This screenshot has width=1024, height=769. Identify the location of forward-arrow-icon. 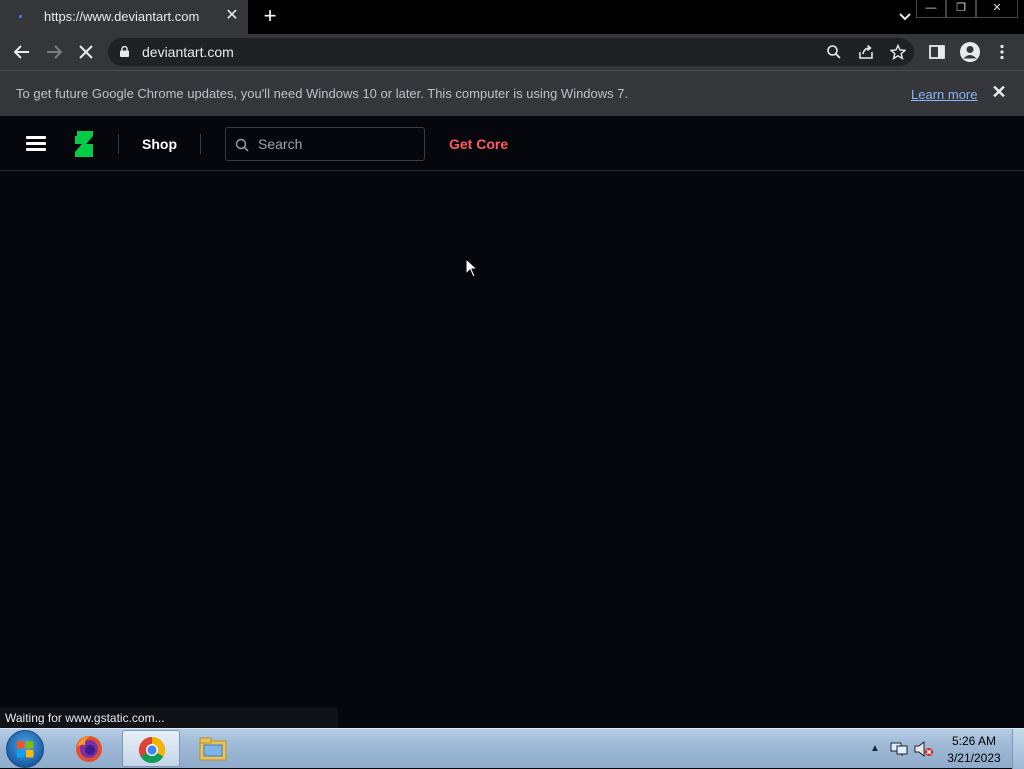
(54, 52).